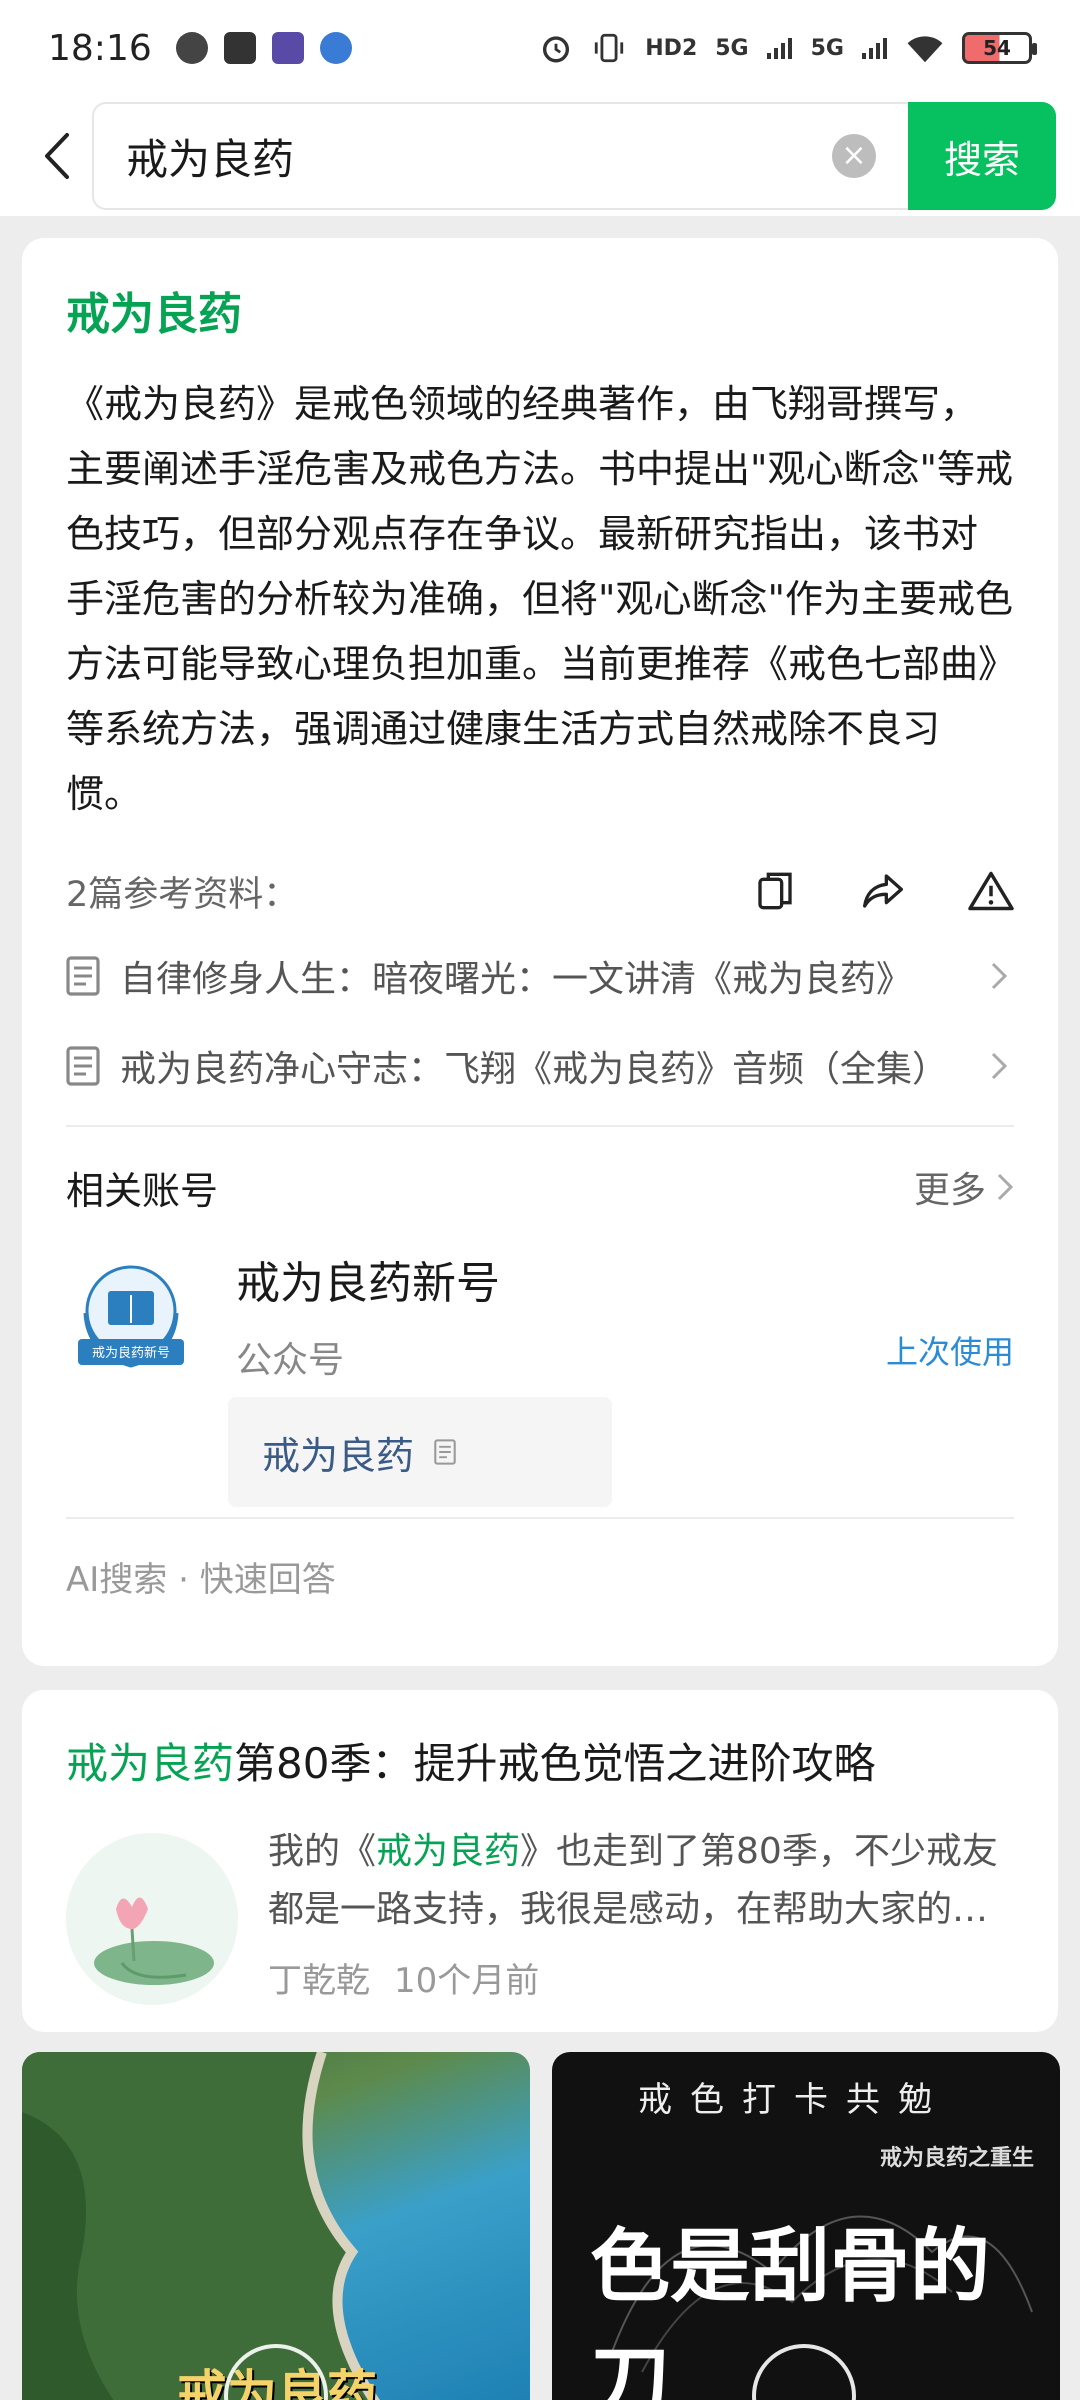  I want to click on share-icon, so click(883, 891).